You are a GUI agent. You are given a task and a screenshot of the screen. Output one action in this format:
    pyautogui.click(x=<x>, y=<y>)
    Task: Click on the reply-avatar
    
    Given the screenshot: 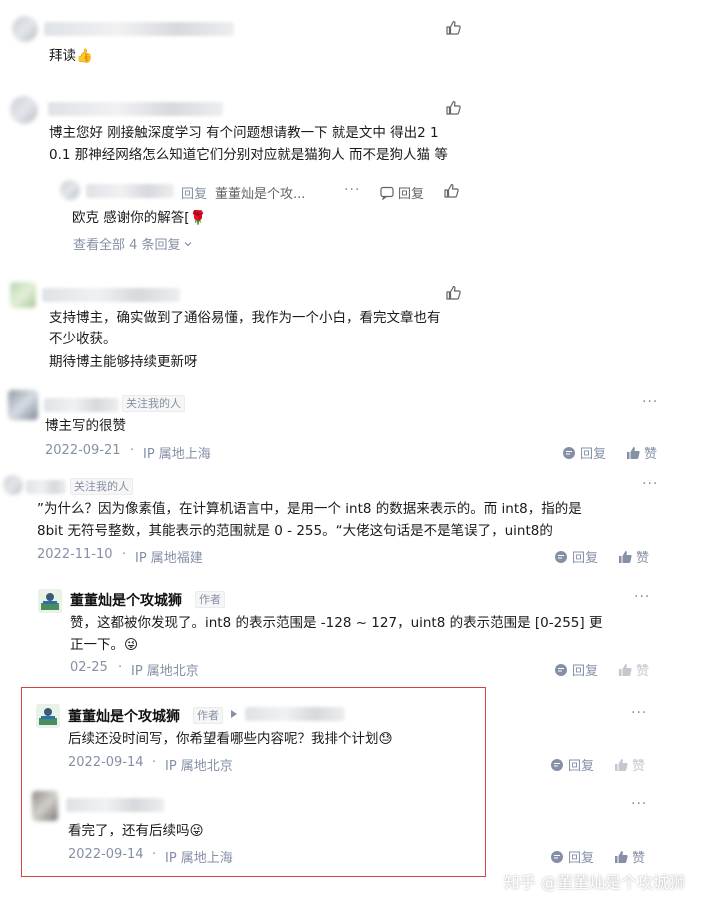 What is the action you would take?
    pyautogui.click(x=70, y=190)
    